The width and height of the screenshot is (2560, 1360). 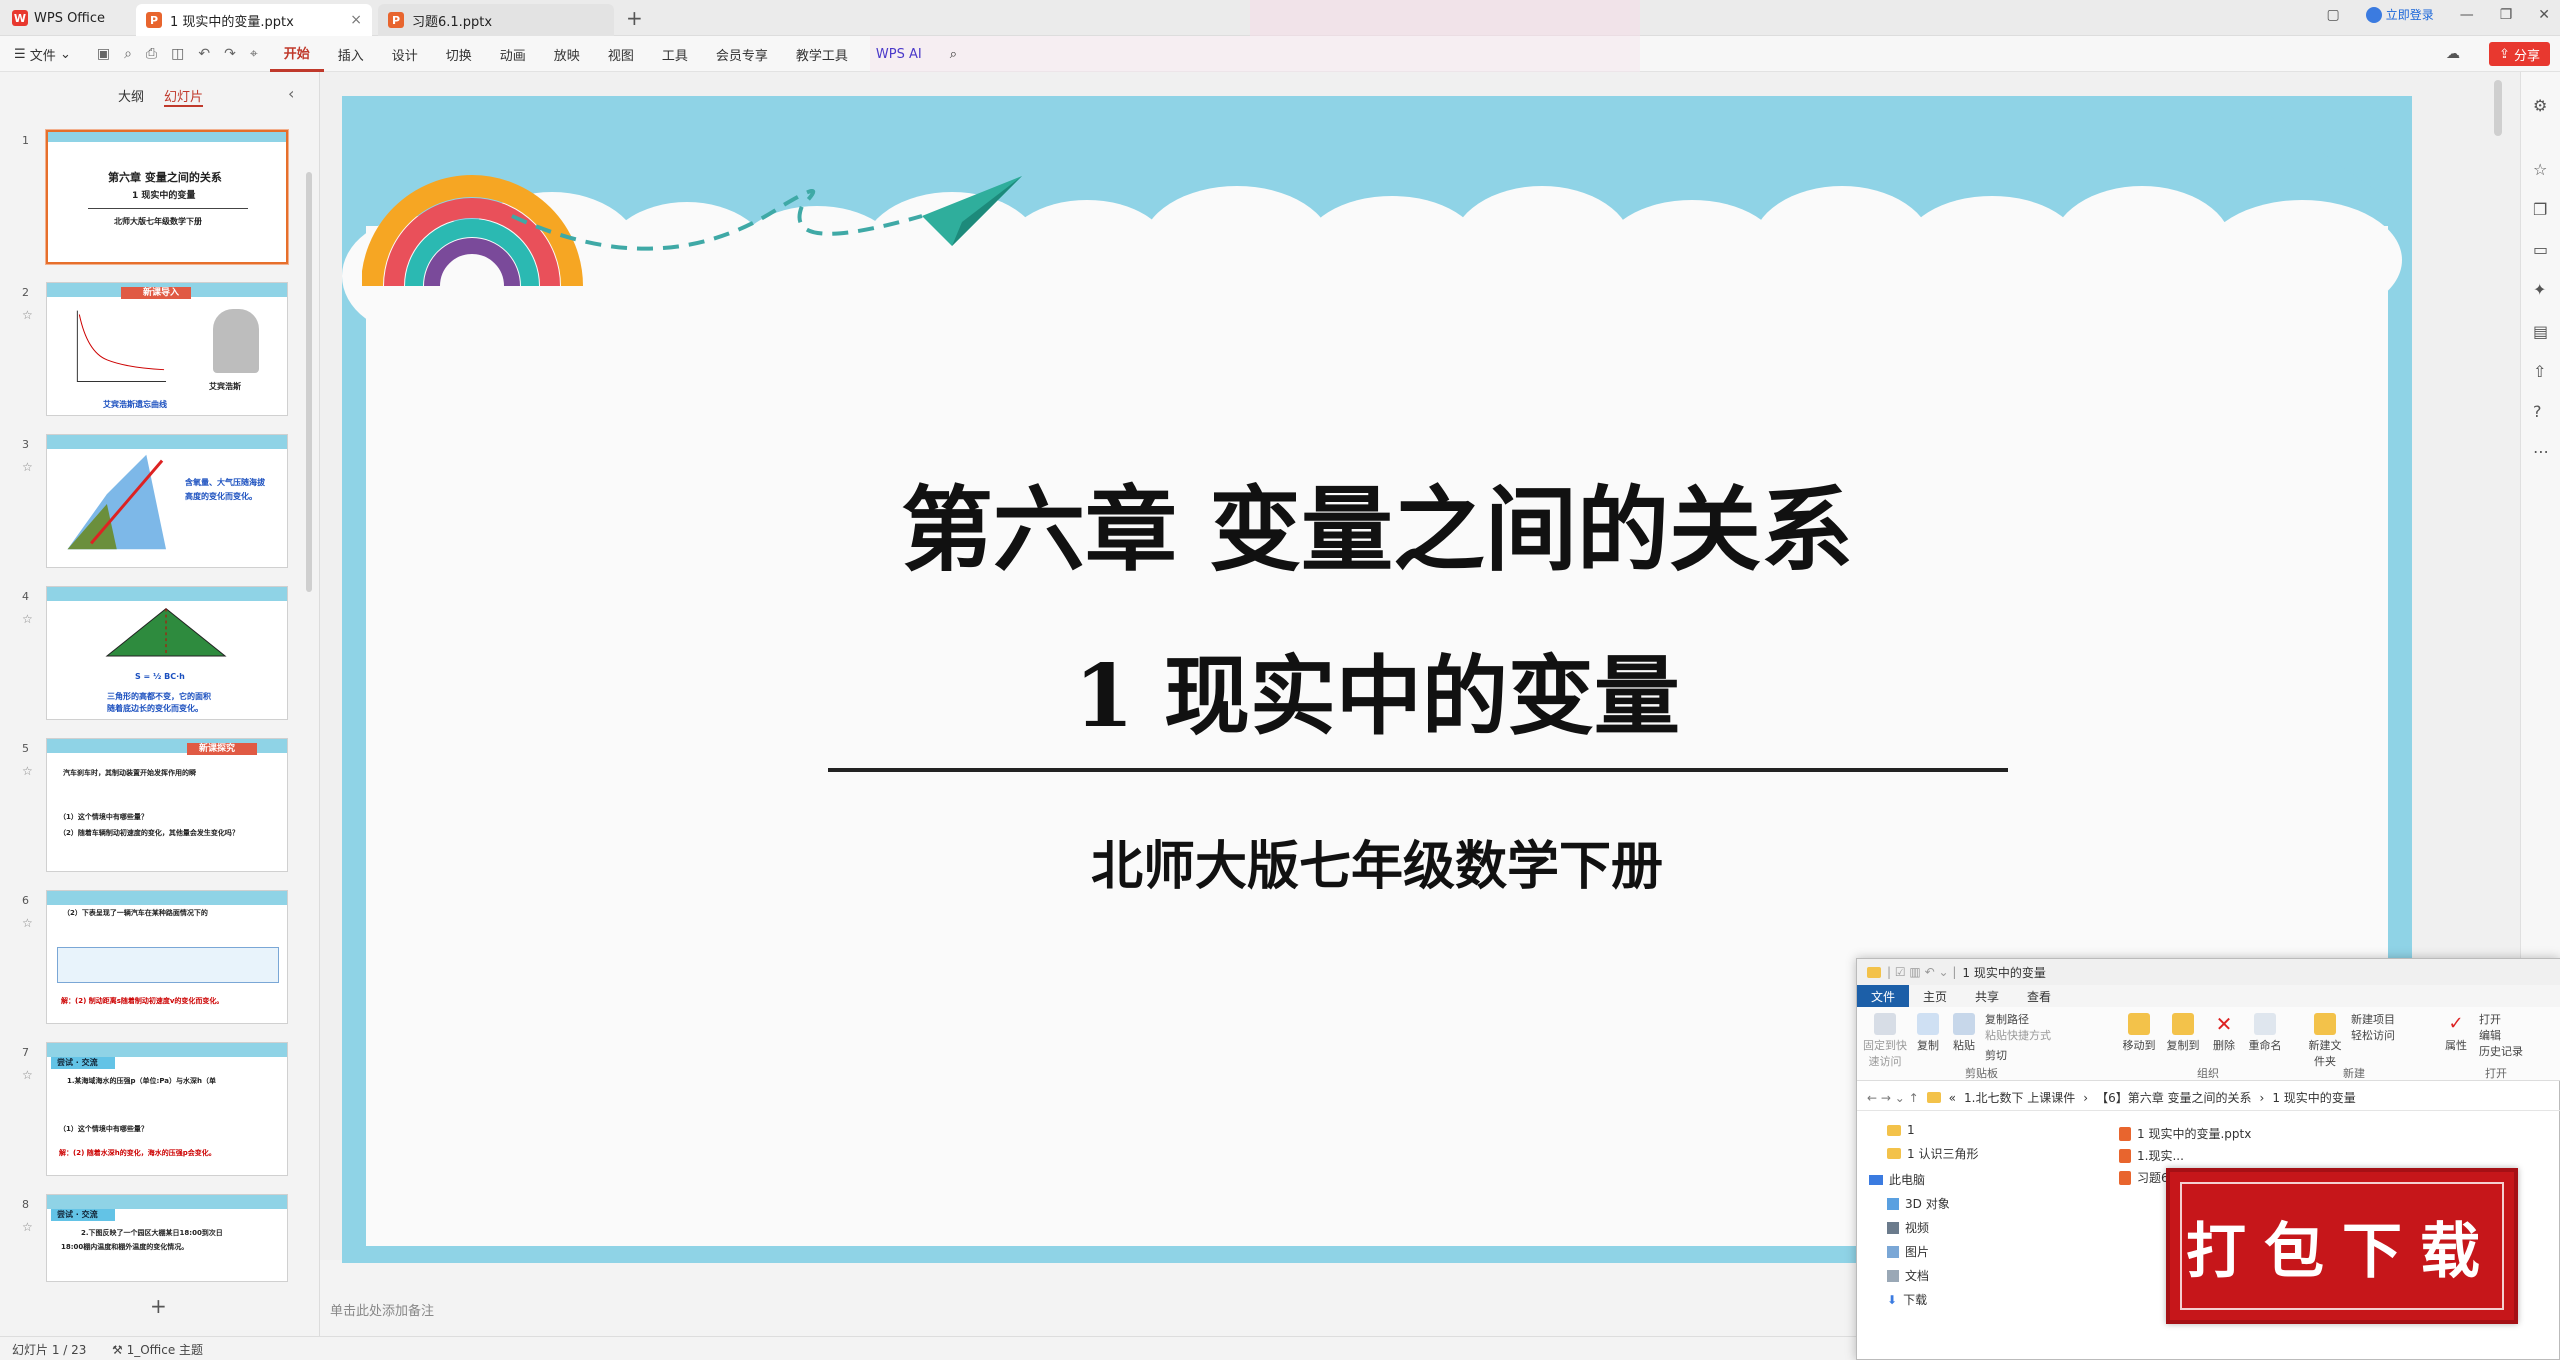 I want to click on menu-item-design: 设计, so click(x=405, y=54).